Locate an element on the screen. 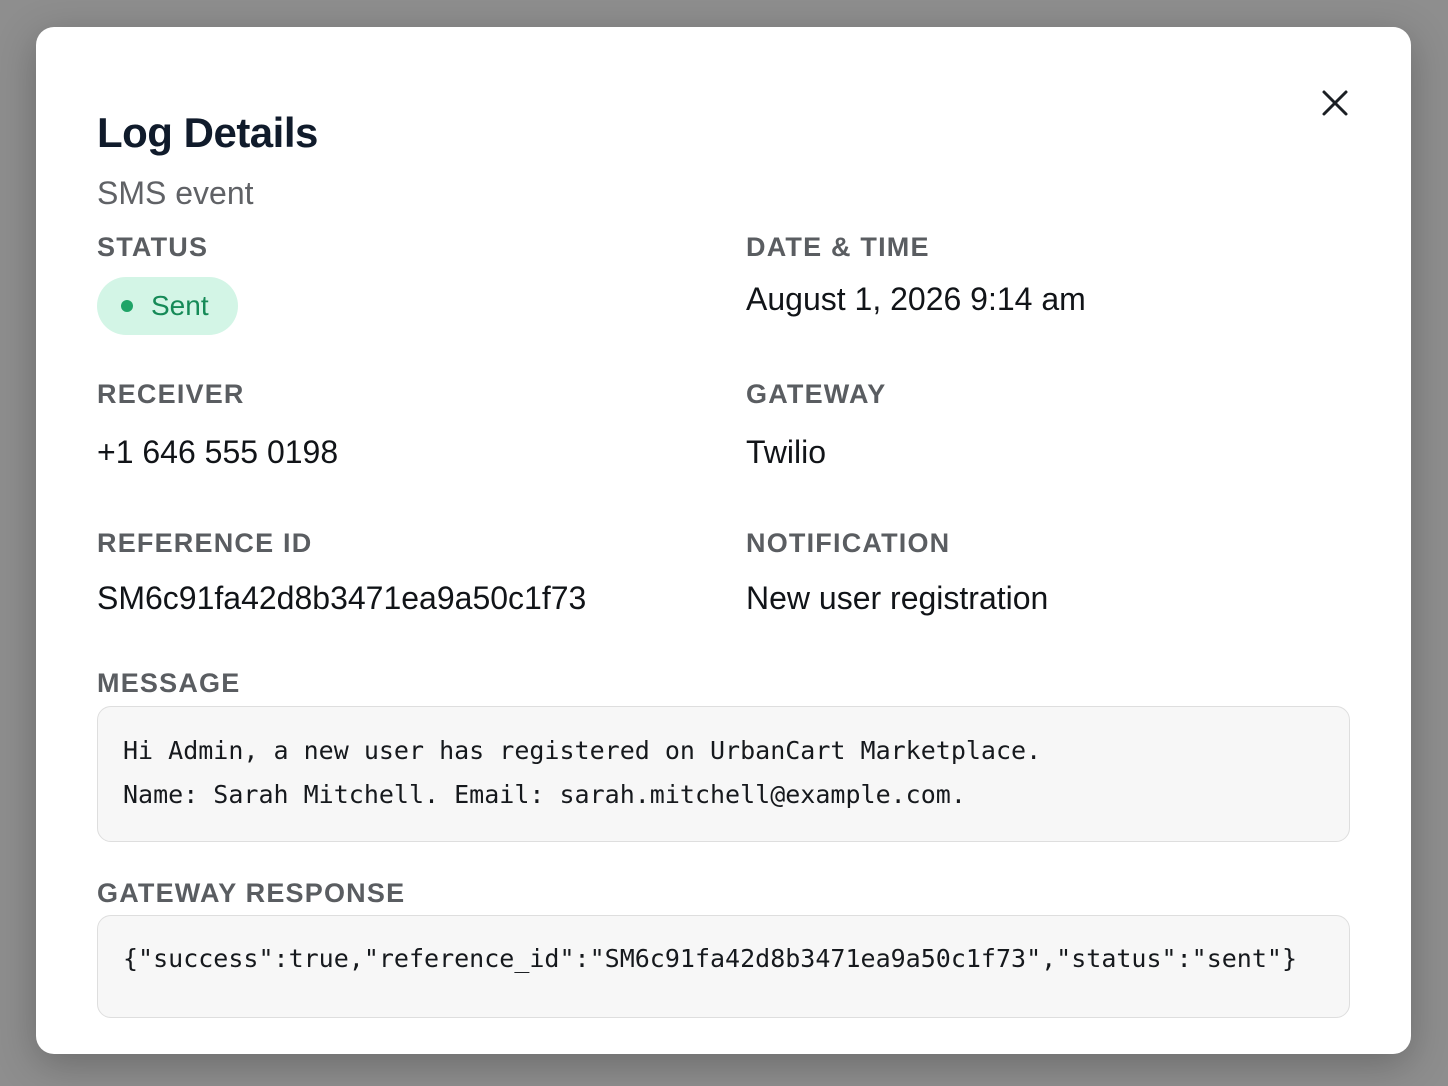 The image size is (1448, 1086). status-dot-icon is located at coordinates (127, 306).